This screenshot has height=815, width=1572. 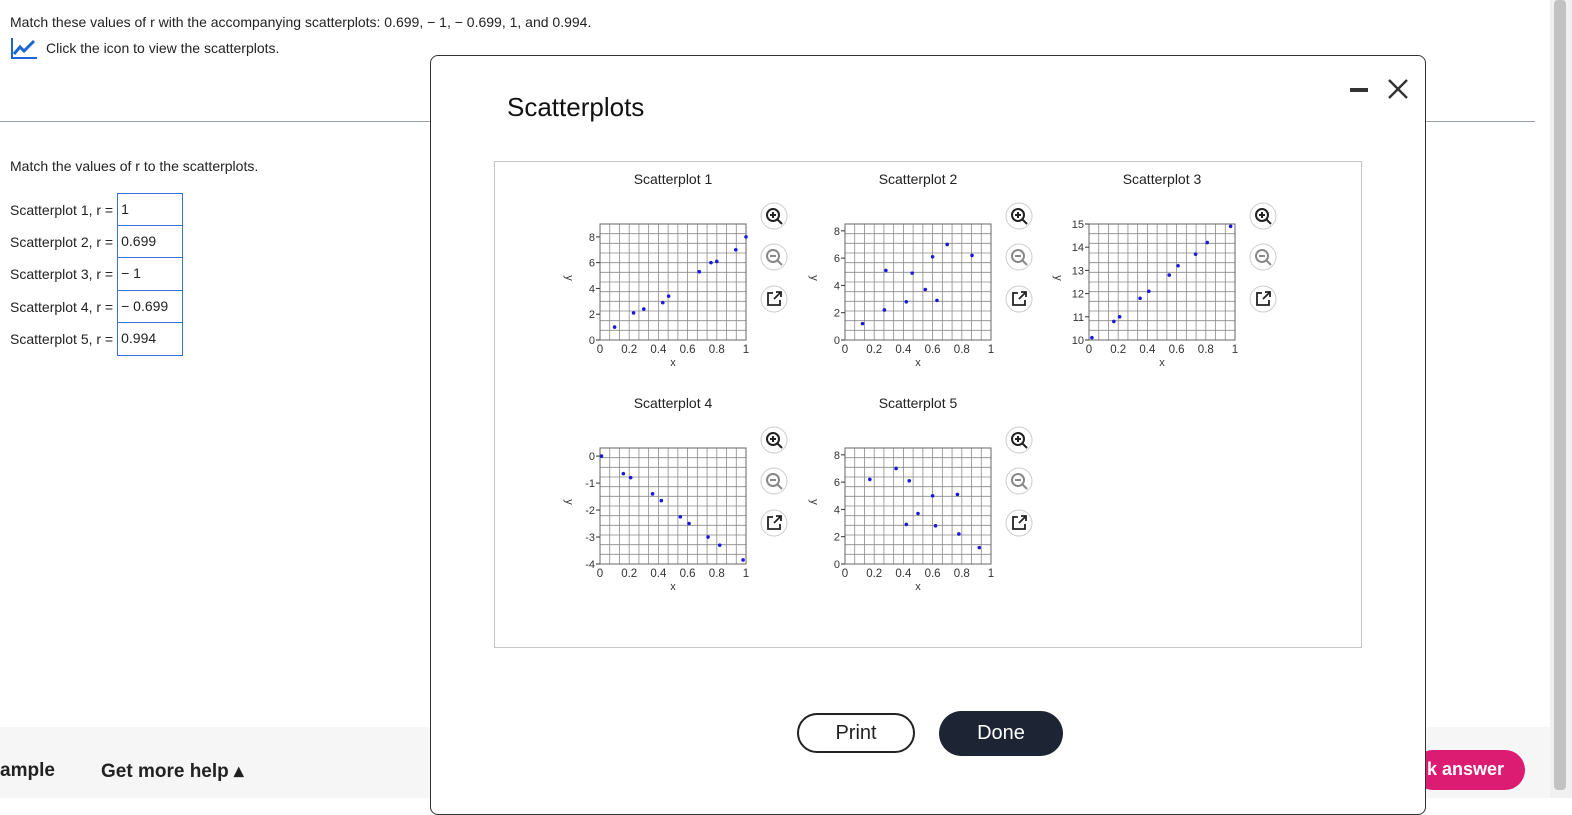 What do you see at coordinates (1469, 770) in the screenshot?
I see `check-answer-button: k answer` at bounding box center [1469, 770].